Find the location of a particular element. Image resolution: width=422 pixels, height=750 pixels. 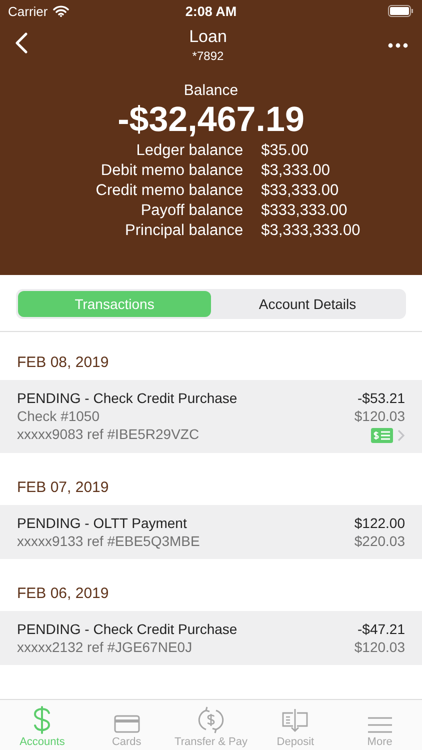

account-number: *7892 is located at coordinates (208, 56).